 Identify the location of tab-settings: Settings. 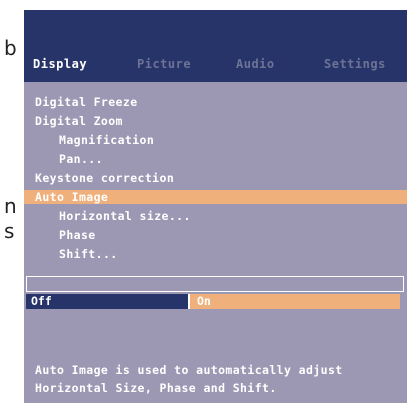
(355, 64).